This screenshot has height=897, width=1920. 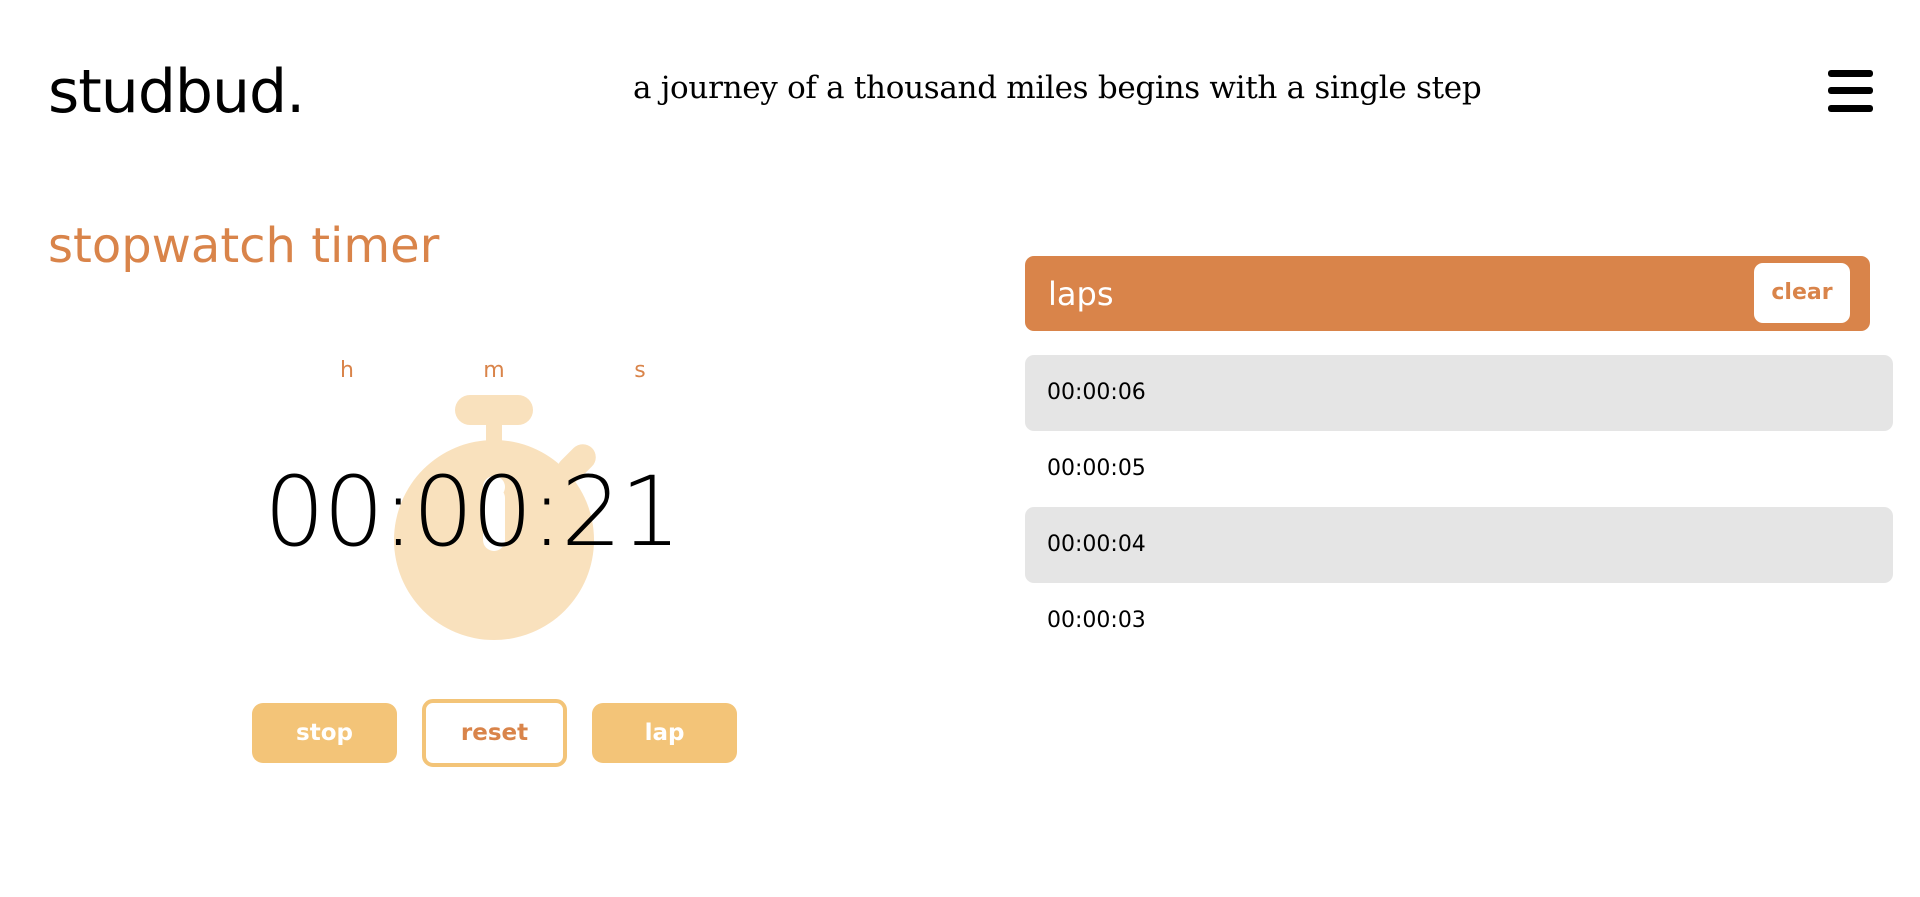 I want to click on lap-item: 00:00:03, so click(x=1096, y=620).